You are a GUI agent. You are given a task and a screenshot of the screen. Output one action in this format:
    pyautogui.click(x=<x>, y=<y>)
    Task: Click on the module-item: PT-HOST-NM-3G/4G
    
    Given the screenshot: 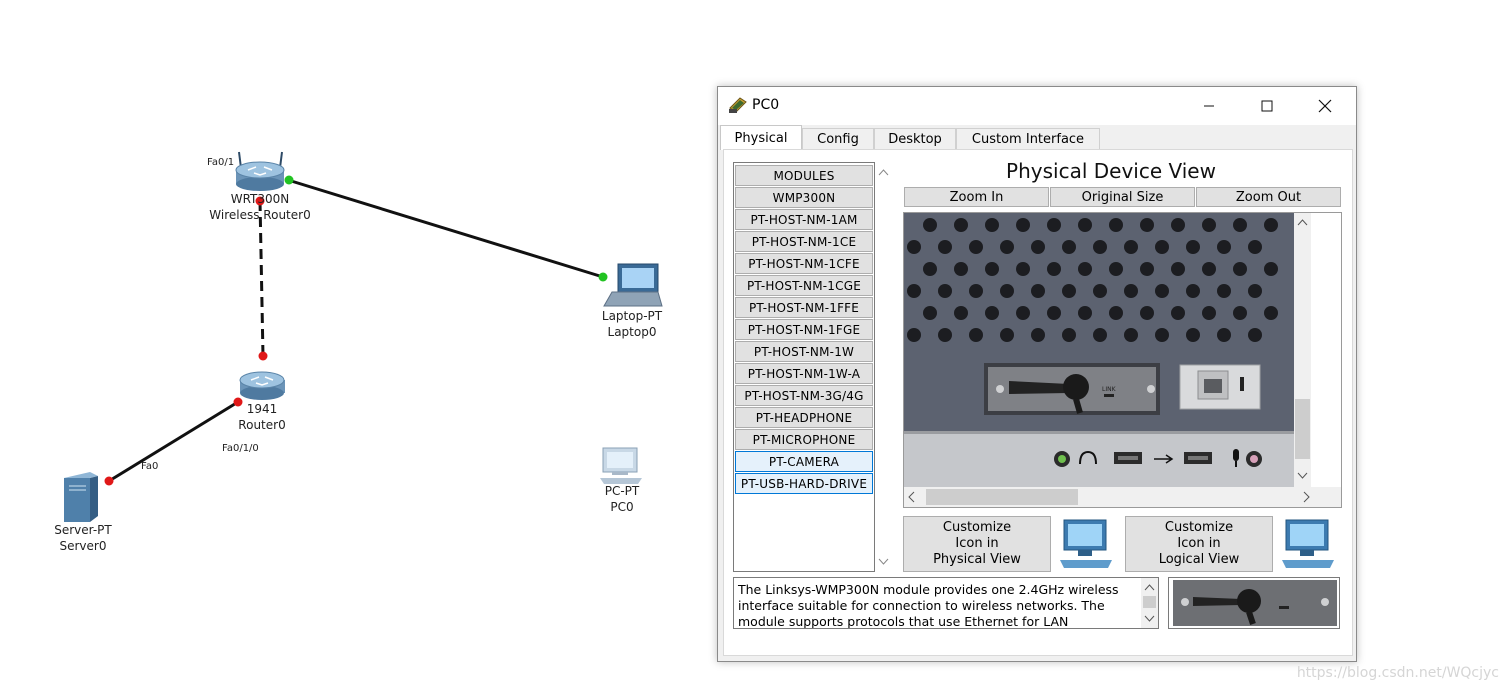 What is the action you would take?
    pyautogui.click(x=804, y=395)
    